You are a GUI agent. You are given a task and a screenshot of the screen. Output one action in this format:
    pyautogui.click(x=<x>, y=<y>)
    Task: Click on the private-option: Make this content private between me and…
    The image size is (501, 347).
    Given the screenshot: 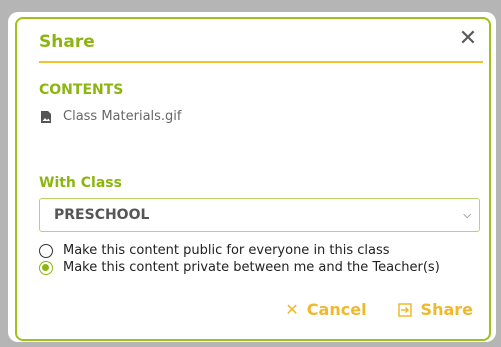 What is the action you would take?
    pyautogui.click(x=239, y=267)
    